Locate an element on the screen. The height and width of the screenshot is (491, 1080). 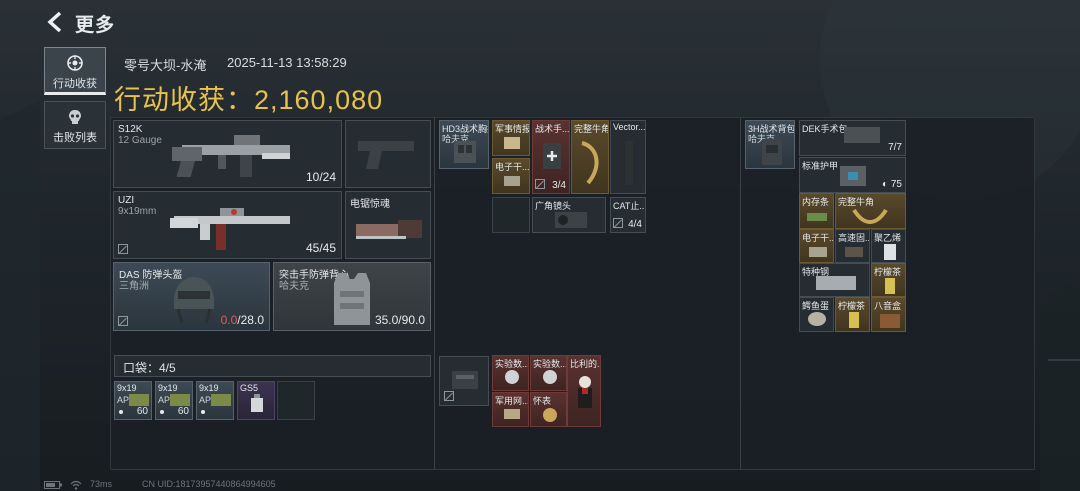
melee-name: 电锯惊魂 is located at coordinates (370, 204).